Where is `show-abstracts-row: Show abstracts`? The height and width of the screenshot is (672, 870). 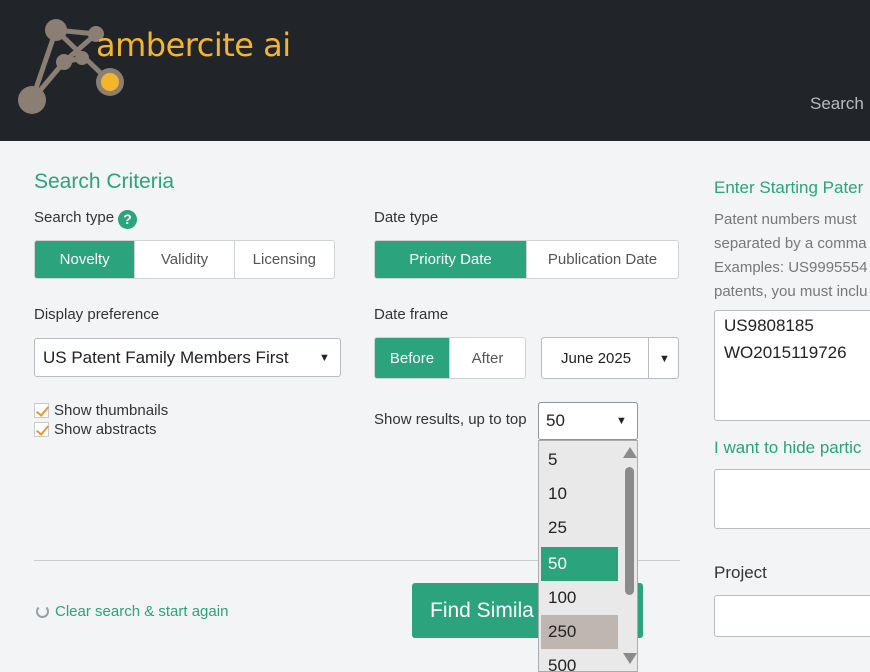
show-abstracts-row: Show abstracts is located at coordinates (95, 429).